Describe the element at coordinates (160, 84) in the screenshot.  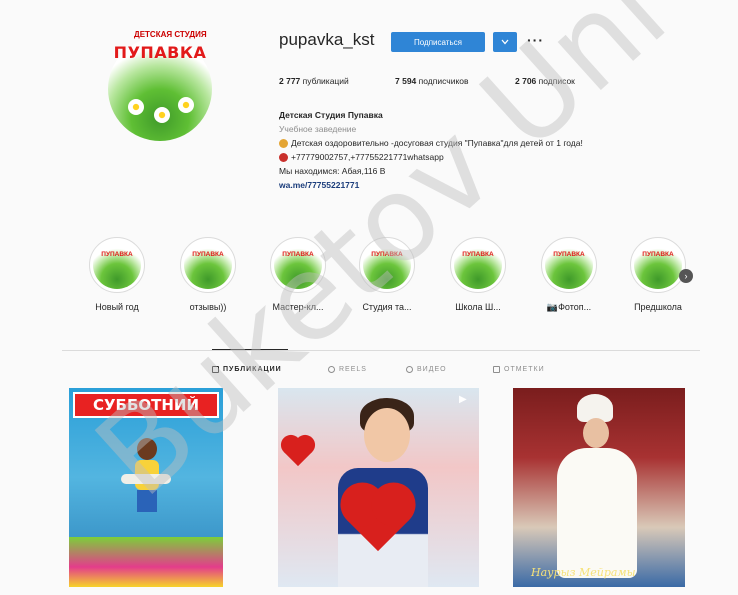
I see `profile-avatar: ДЕТСКАЯ СТУДИЯ ПУПАВКА` at that location.